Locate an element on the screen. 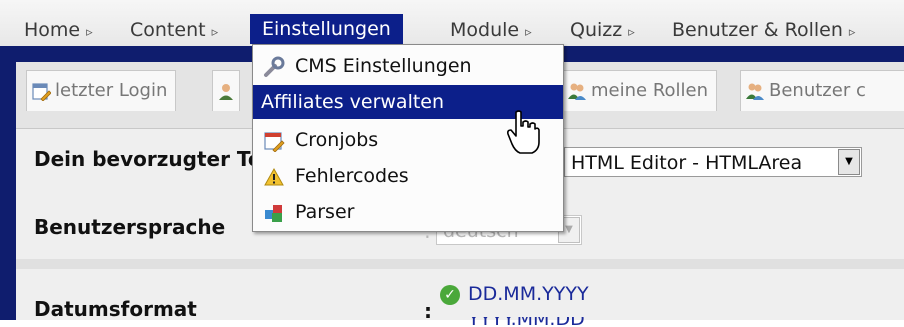 The image size is (904, 327). menu-item-home: Home ▹ is located at coordinates (58, 30).